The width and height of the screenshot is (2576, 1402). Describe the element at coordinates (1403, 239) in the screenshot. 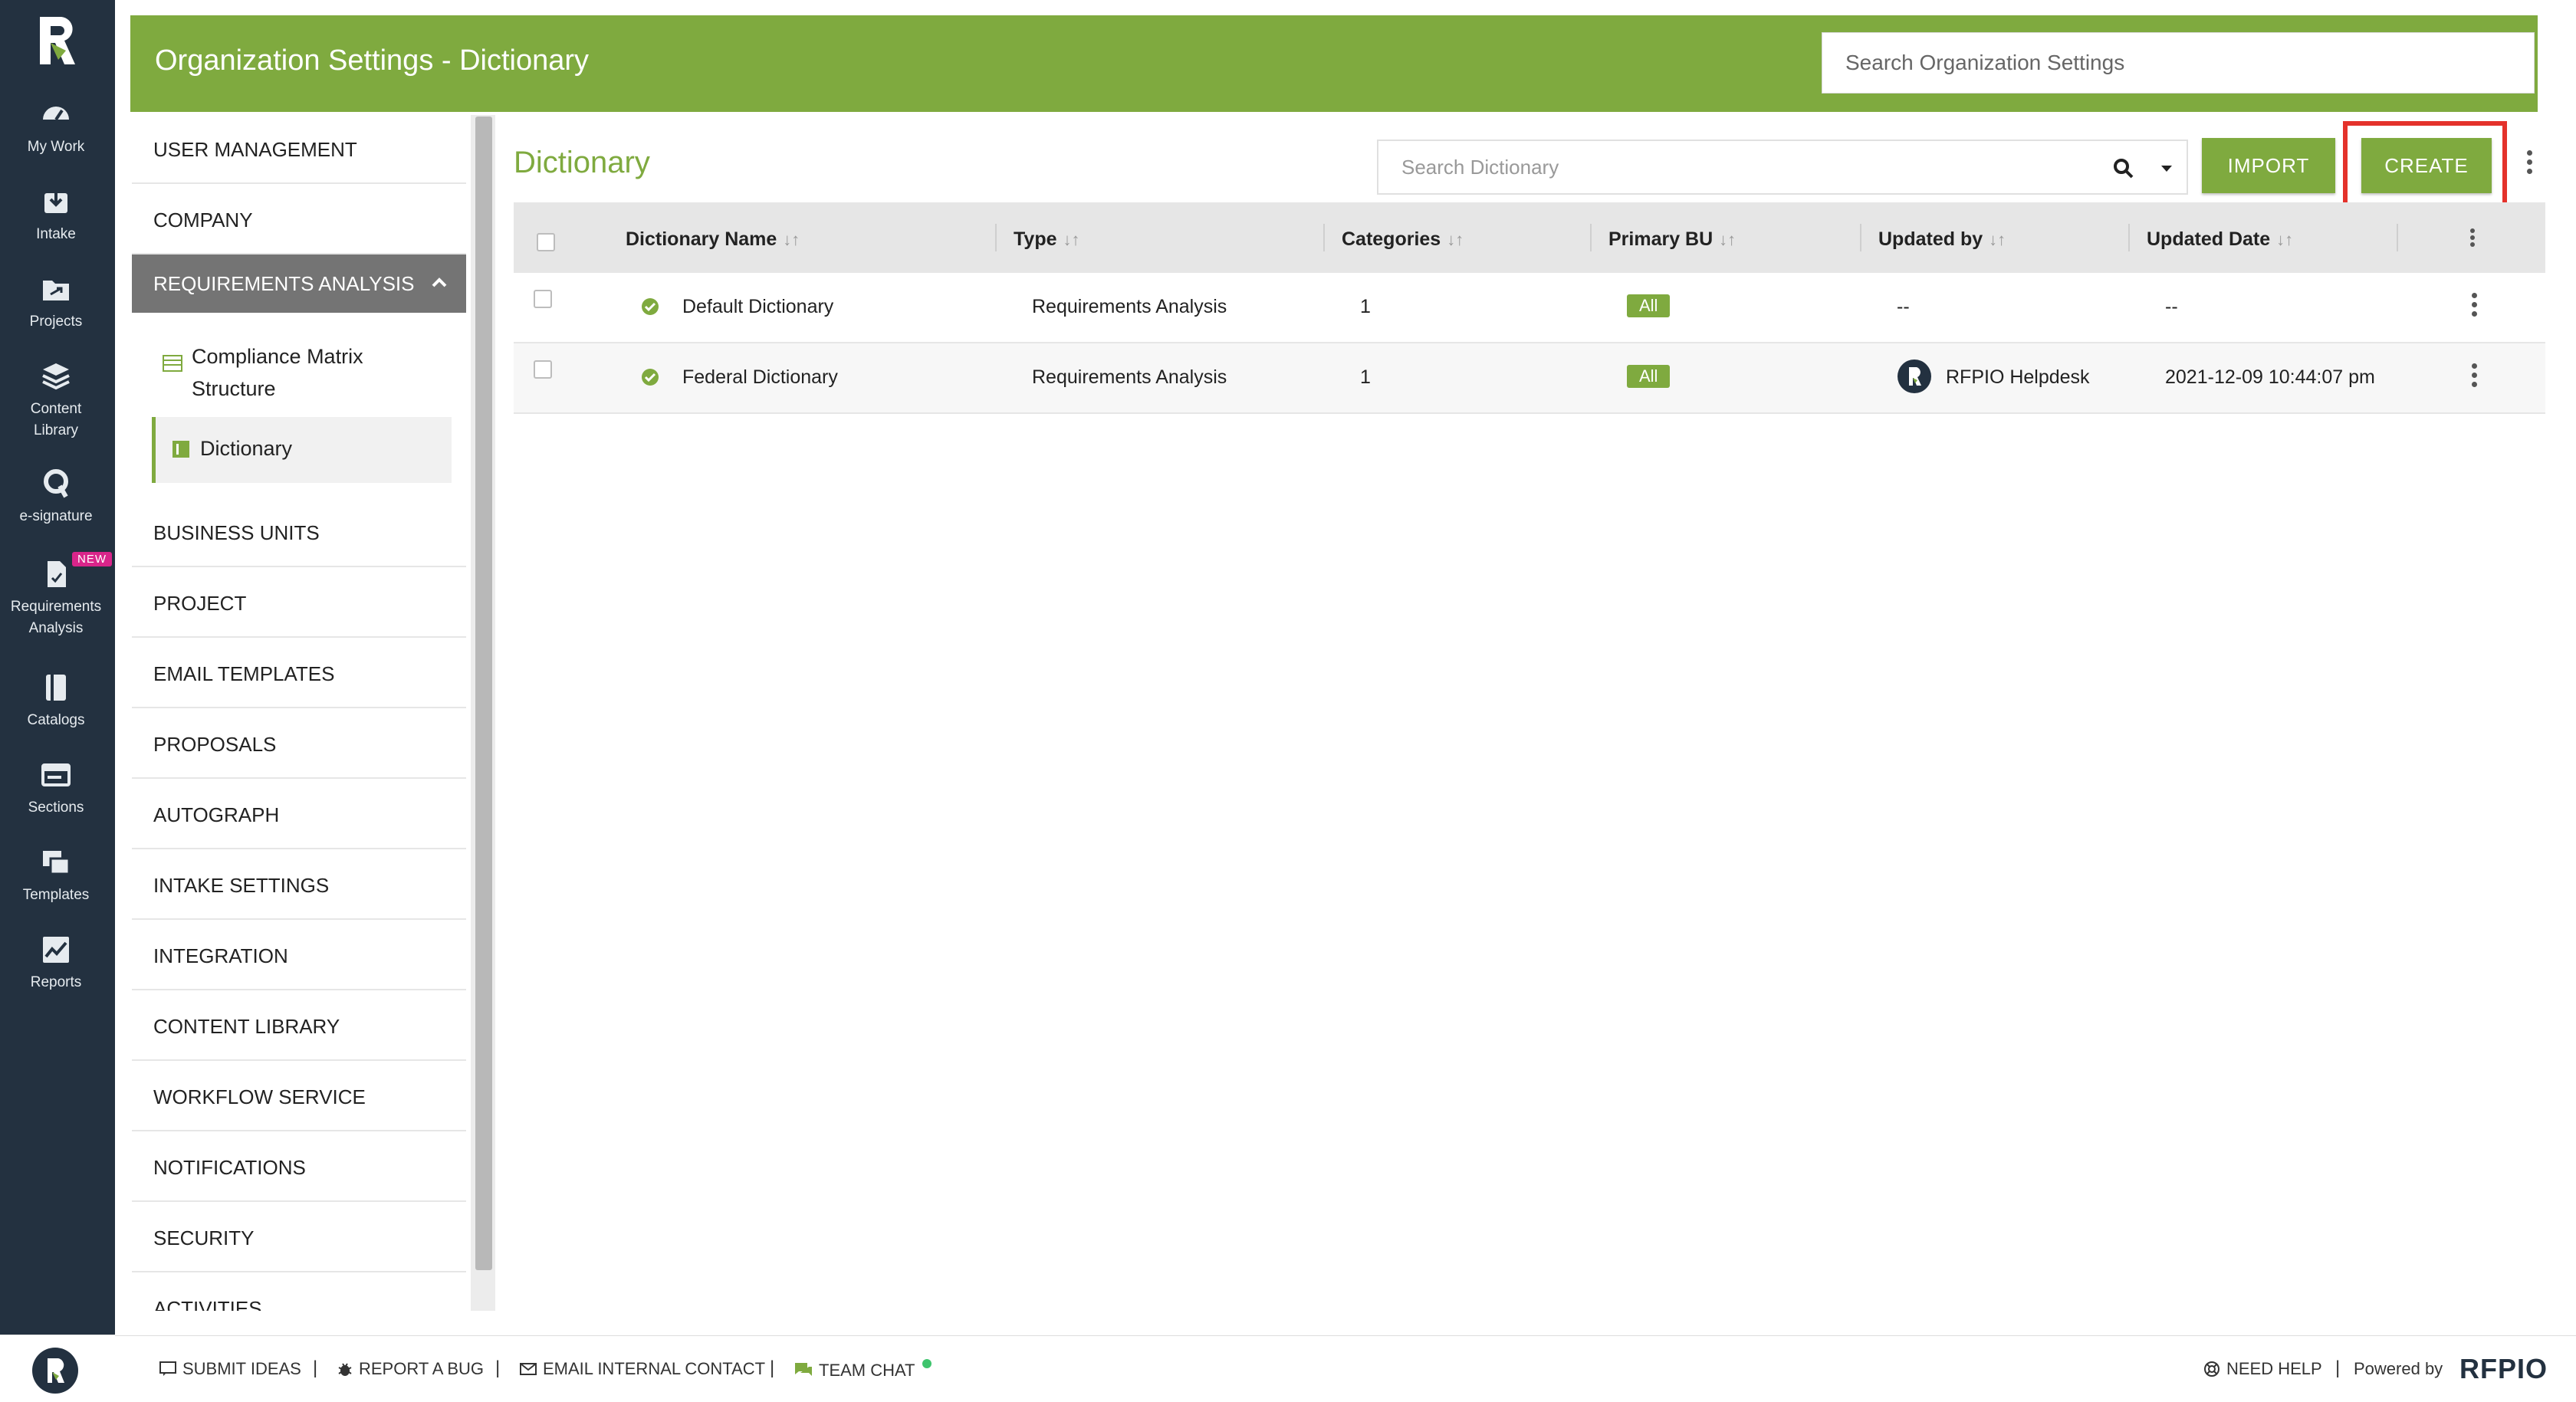

I see `column-categories: Categories ↓↑` at that location.